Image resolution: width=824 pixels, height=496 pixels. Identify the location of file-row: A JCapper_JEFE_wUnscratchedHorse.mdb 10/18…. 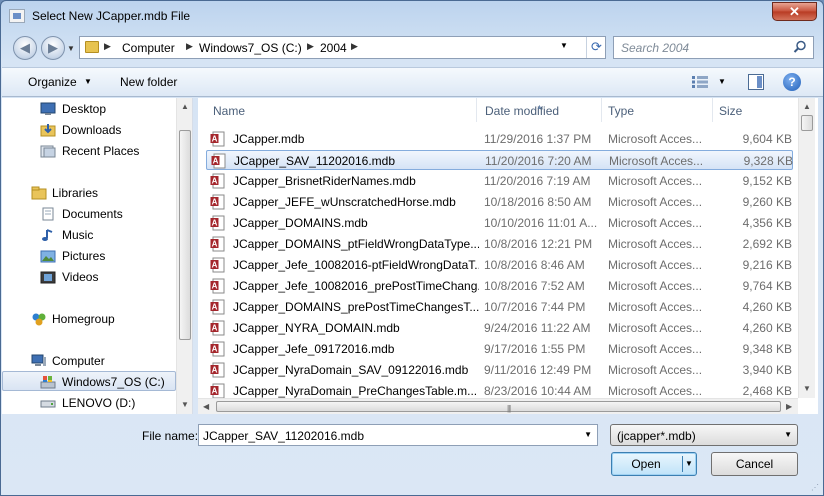
(499, 202).